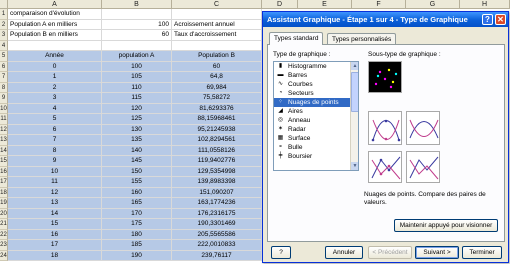  I want to click on data-cell: 176,2316175, so click(217, 213).